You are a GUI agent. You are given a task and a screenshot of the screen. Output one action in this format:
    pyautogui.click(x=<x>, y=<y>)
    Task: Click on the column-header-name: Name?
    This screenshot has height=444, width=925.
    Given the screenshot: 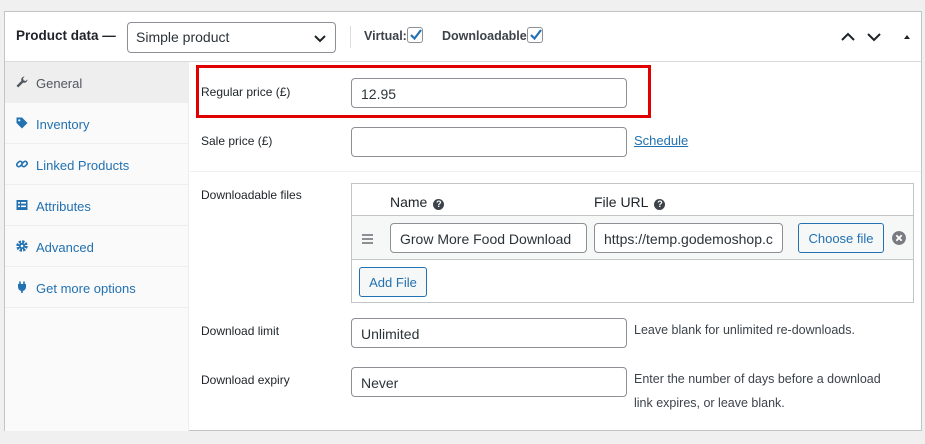 What is the action you would take?
    pyautogui.click(x=417, y=202)
    